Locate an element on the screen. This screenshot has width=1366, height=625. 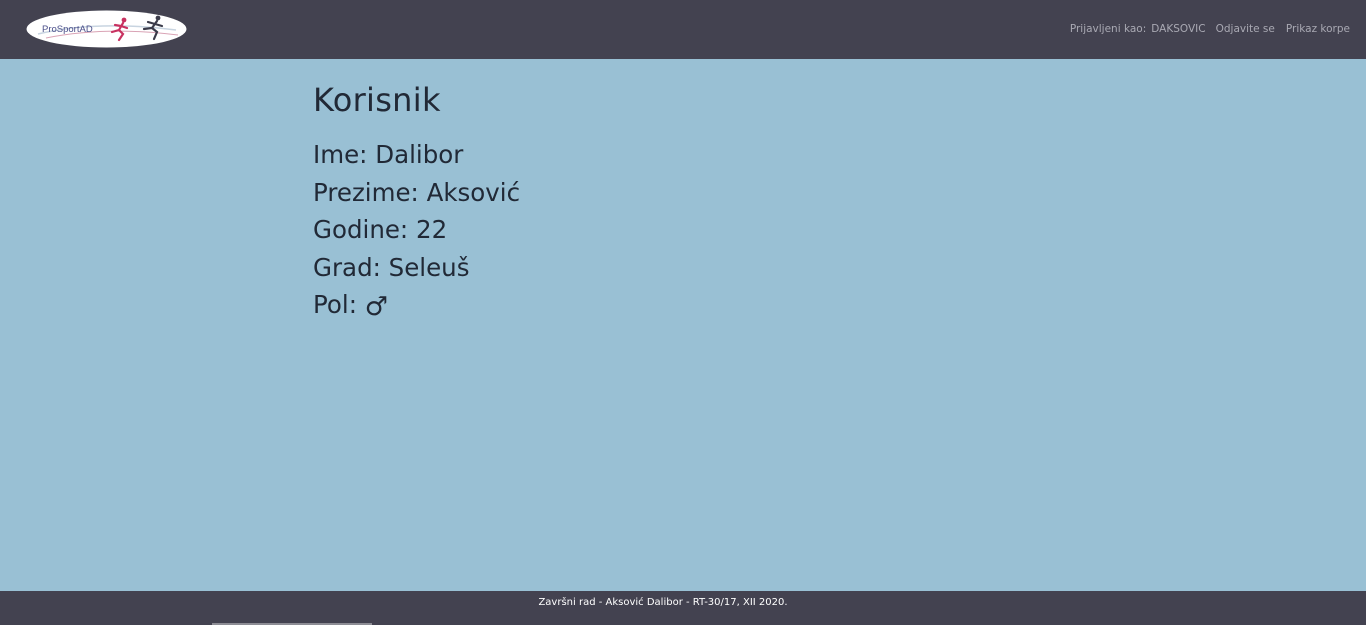
first-name: Ime: Dalibor is located at coordinates (388, 154).